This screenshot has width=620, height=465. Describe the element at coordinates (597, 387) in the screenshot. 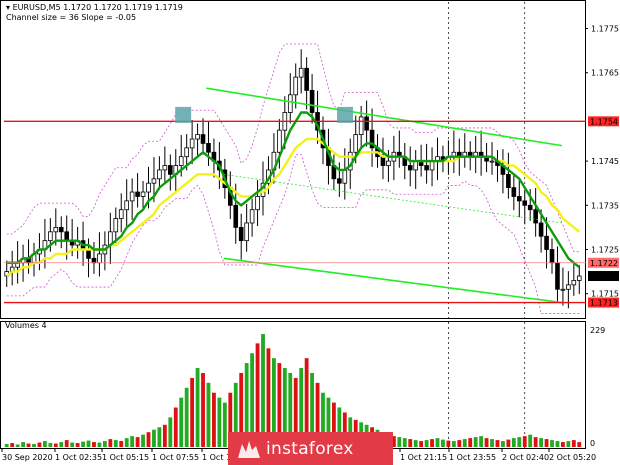

I see `volume-axis: 229 0` at that location.